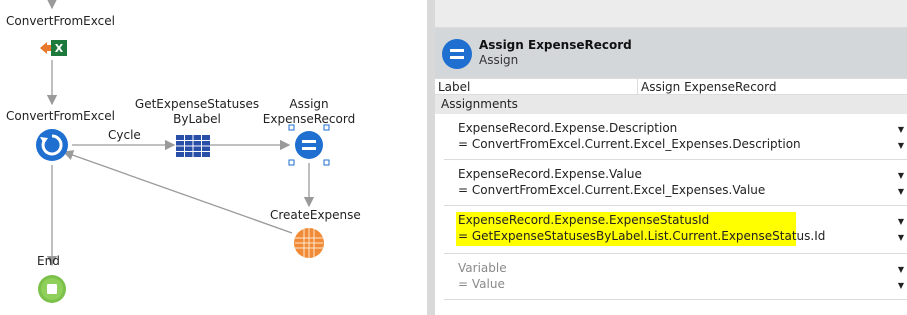 This screenshot has height=315, width=907. Describe the element at coordinates (60, 21) in the screenshot. I see `convert-node-label: ConvertFromExcel` at that location.